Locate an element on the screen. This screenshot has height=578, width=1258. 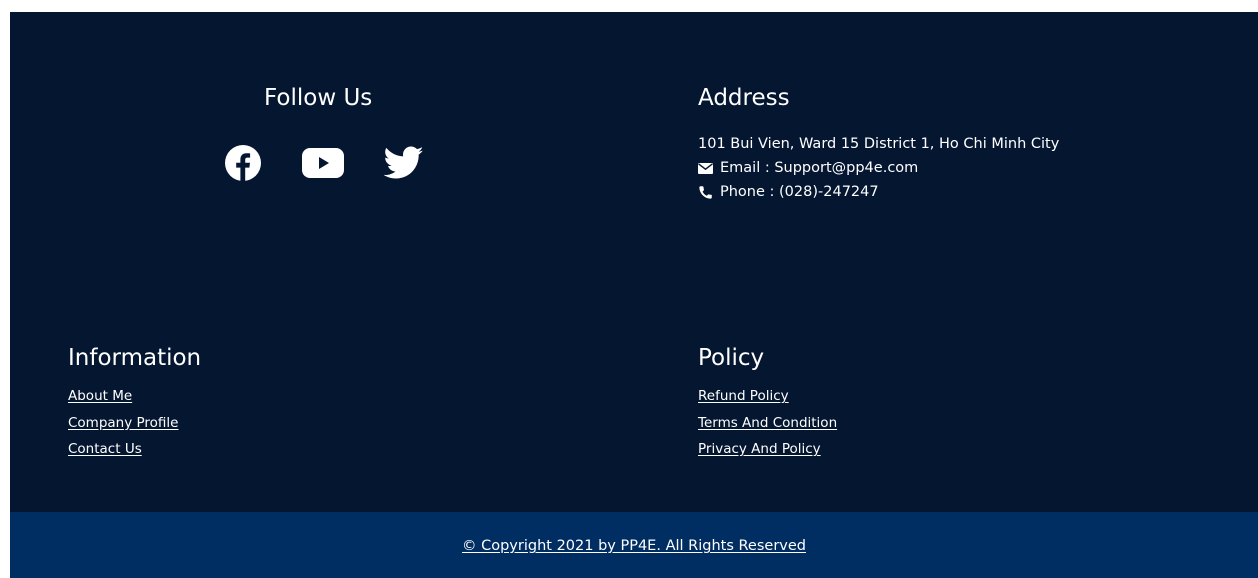
twitter-icon is located at coordinates (404, 162).